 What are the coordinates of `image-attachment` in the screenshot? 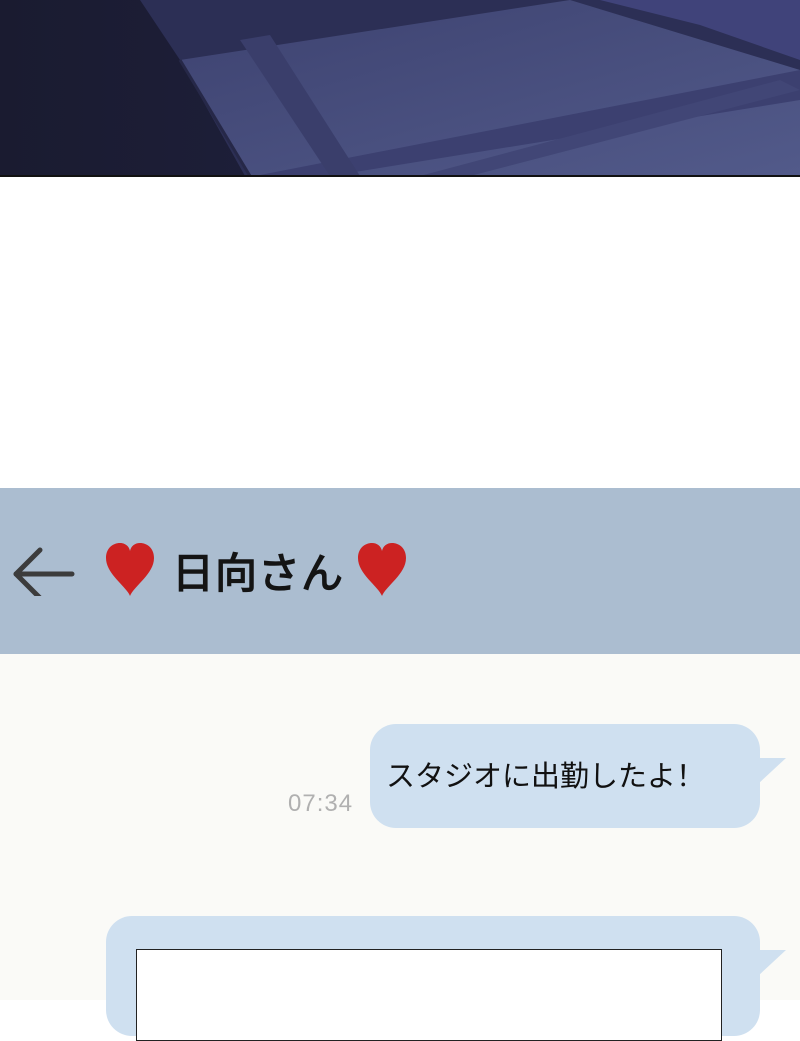 It's located at (429, 995).